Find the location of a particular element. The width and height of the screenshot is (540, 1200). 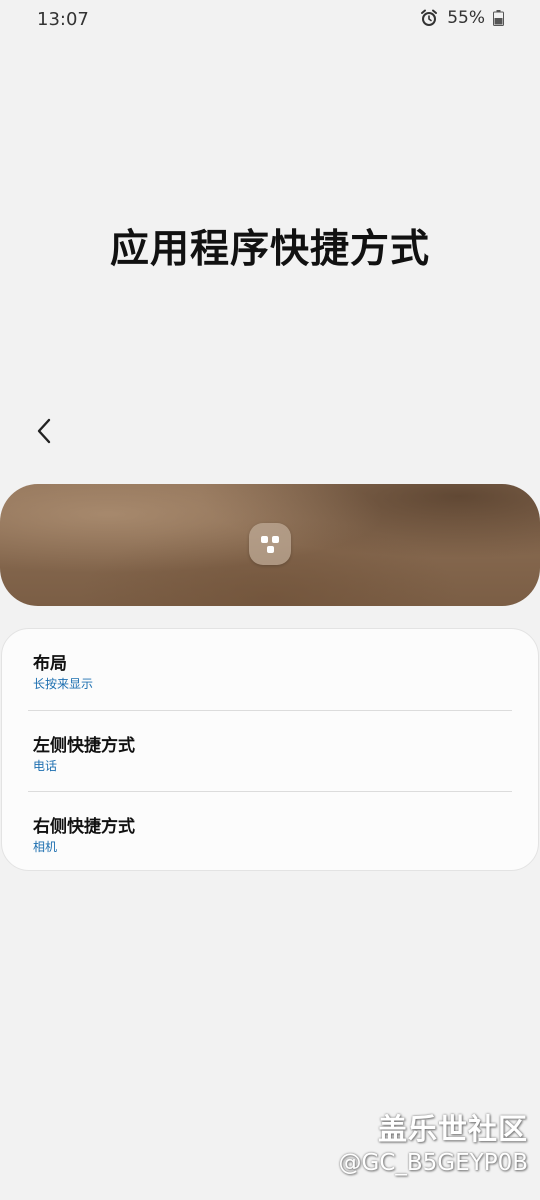

setting-title: 右侧快捷方式 is located at coordinates (84, 827).